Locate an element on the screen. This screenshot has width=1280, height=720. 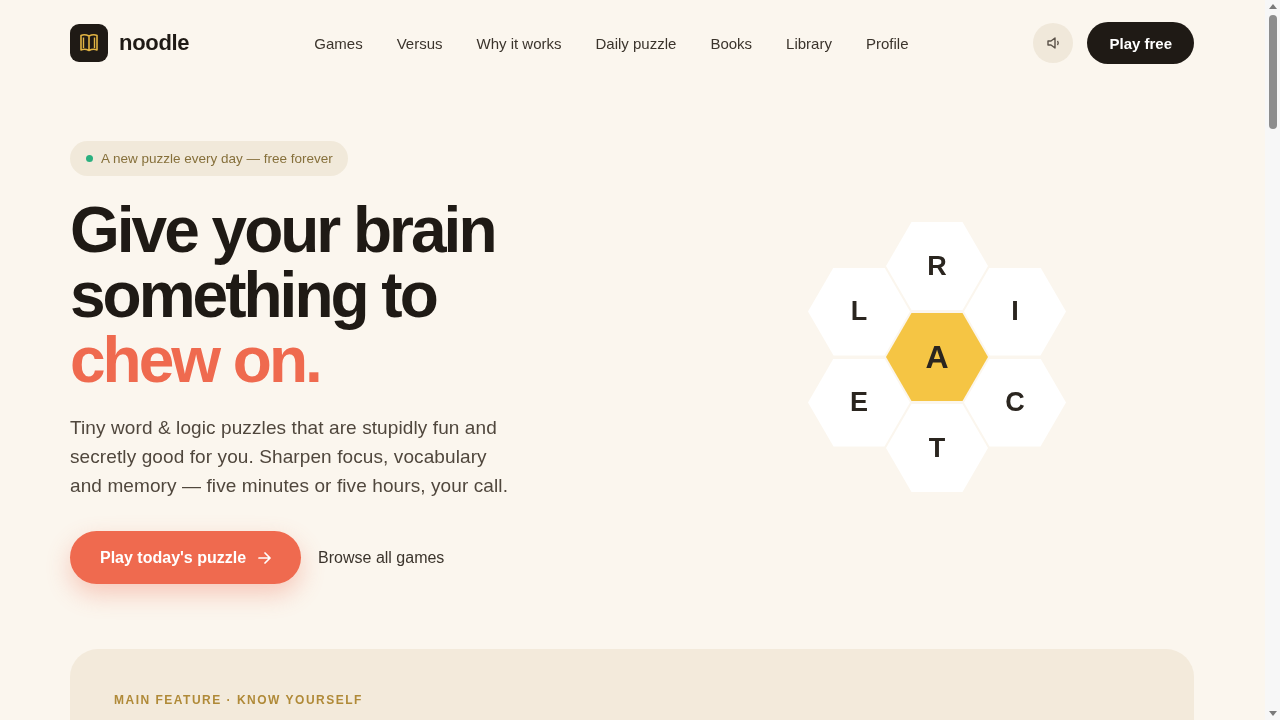
letter-tile: L is located at coordinates (859, 311).